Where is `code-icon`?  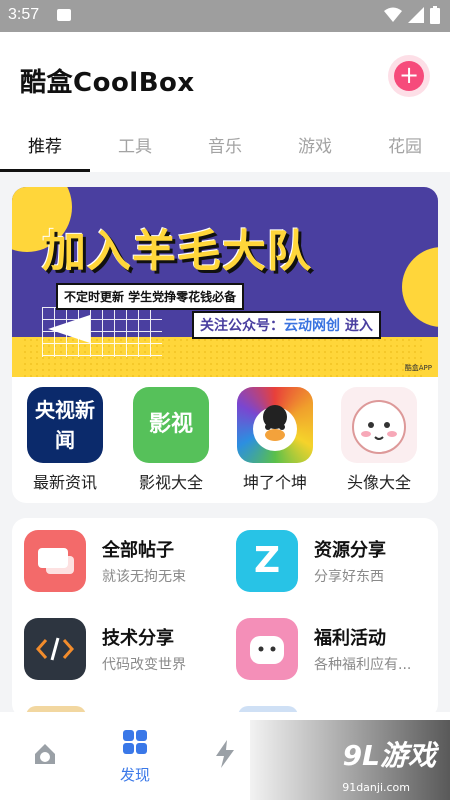
code-icon is located at coordinates (55, 649).